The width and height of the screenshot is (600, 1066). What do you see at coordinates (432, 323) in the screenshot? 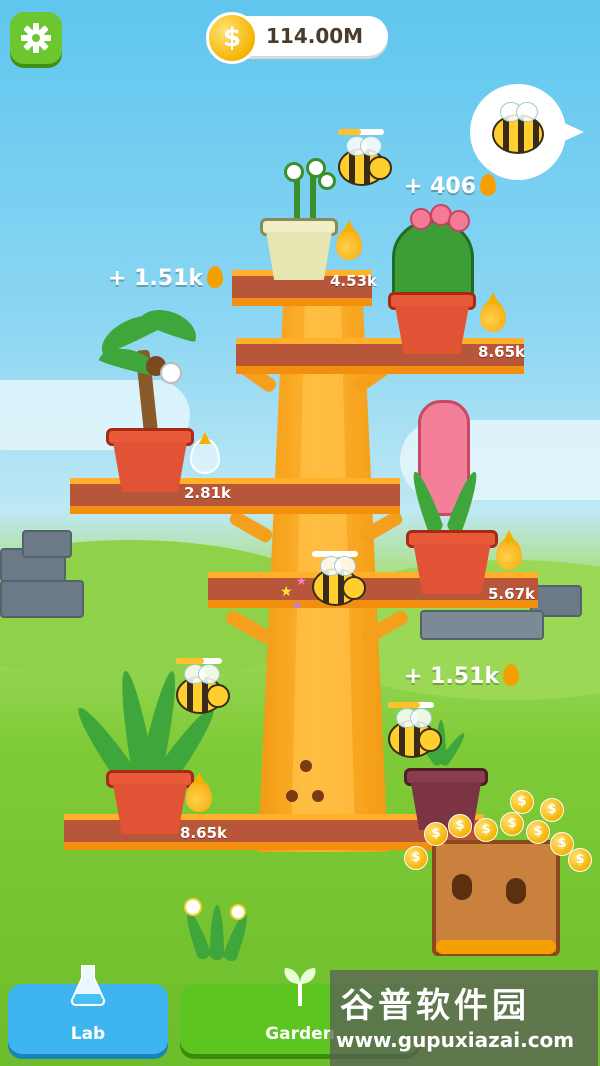
I see `plant-pot-cactus` at bounding box center [432, 323].